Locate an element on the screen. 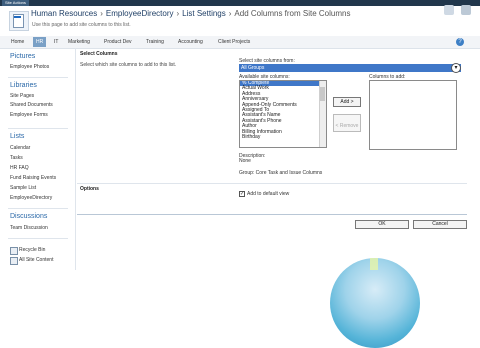  tab-product-dev: Product Dev is located at coordinates (118, 42).